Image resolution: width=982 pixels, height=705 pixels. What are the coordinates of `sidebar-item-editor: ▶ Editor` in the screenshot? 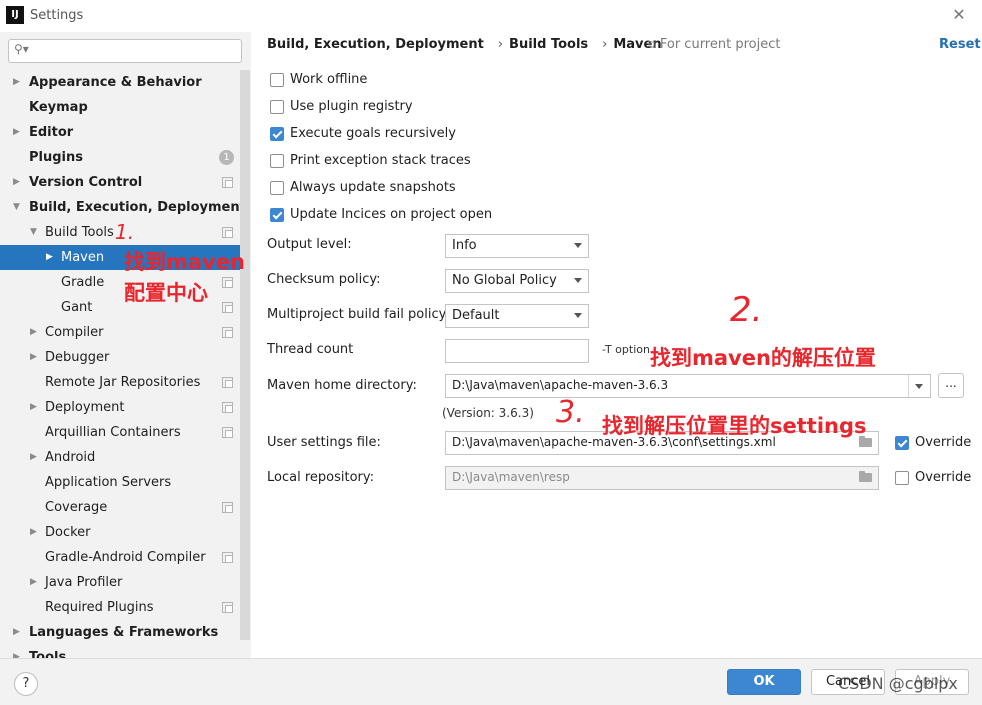 It's located at (120, 132).